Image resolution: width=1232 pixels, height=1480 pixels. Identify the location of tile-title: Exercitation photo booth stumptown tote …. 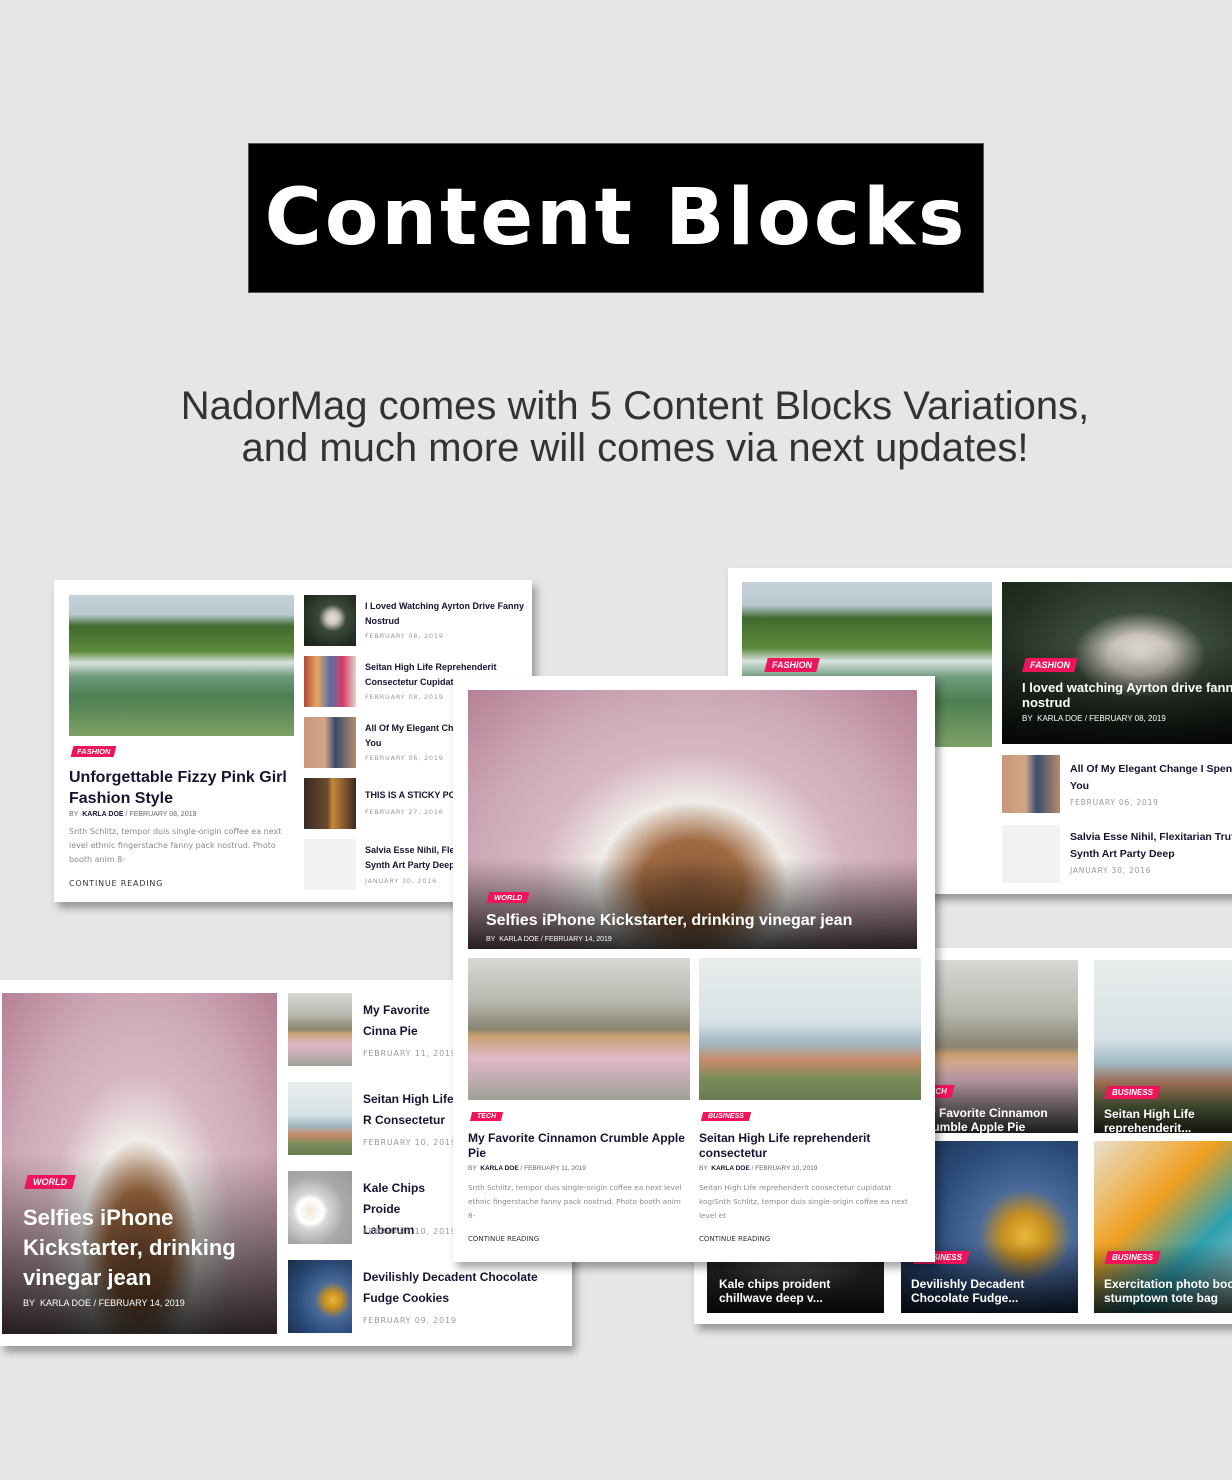
(1168, 1291).